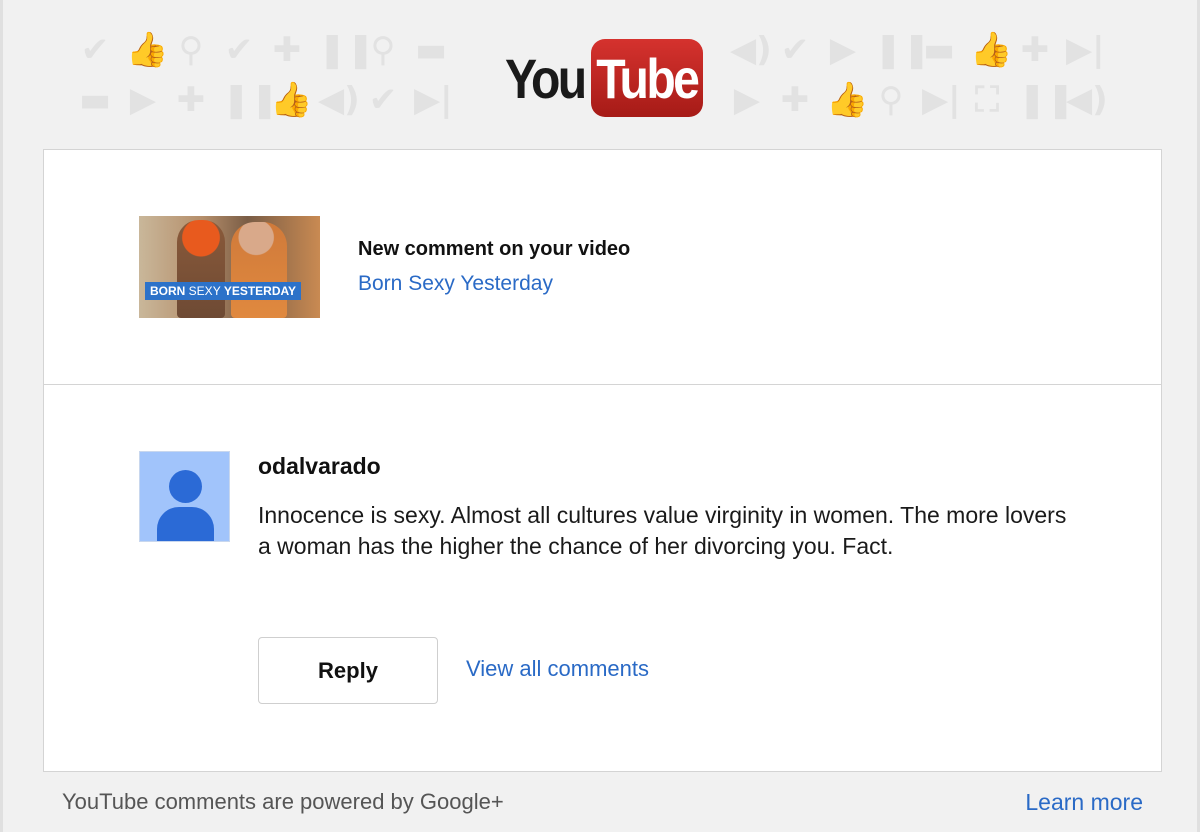 This screenshot has width=1200, height=832. What do you see at coordinates (494, 249) in the screenshot?
I see `notification-title: New comment on your video` at bounding box center [494, 249].